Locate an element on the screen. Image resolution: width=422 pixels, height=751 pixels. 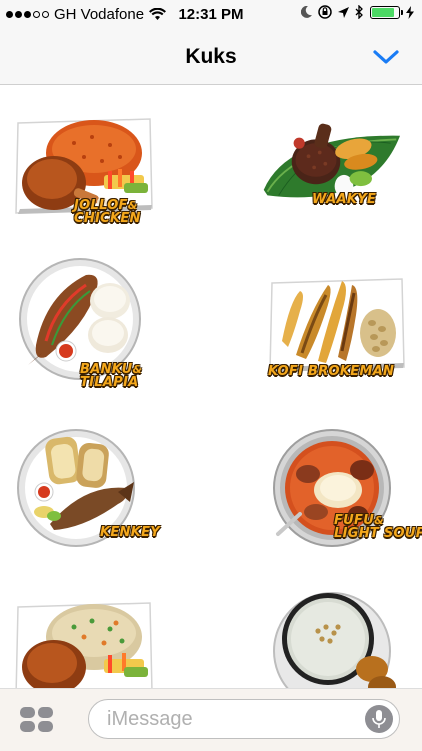
message-input-bar: iMessage is located at coordinates (211, 719).